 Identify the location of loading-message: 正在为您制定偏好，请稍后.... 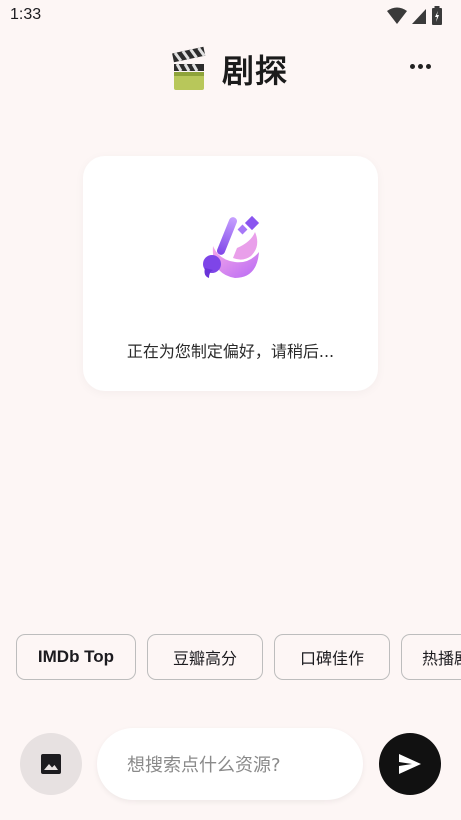
(230, 351).